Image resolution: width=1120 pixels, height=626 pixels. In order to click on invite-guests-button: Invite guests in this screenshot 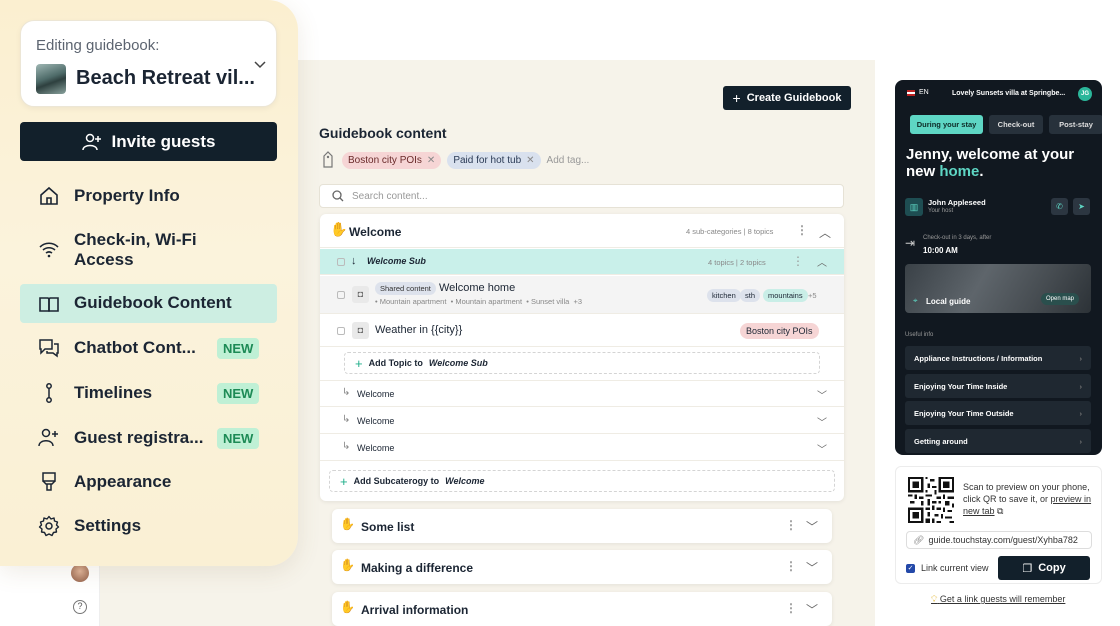, I will do `click(148, 141)`.